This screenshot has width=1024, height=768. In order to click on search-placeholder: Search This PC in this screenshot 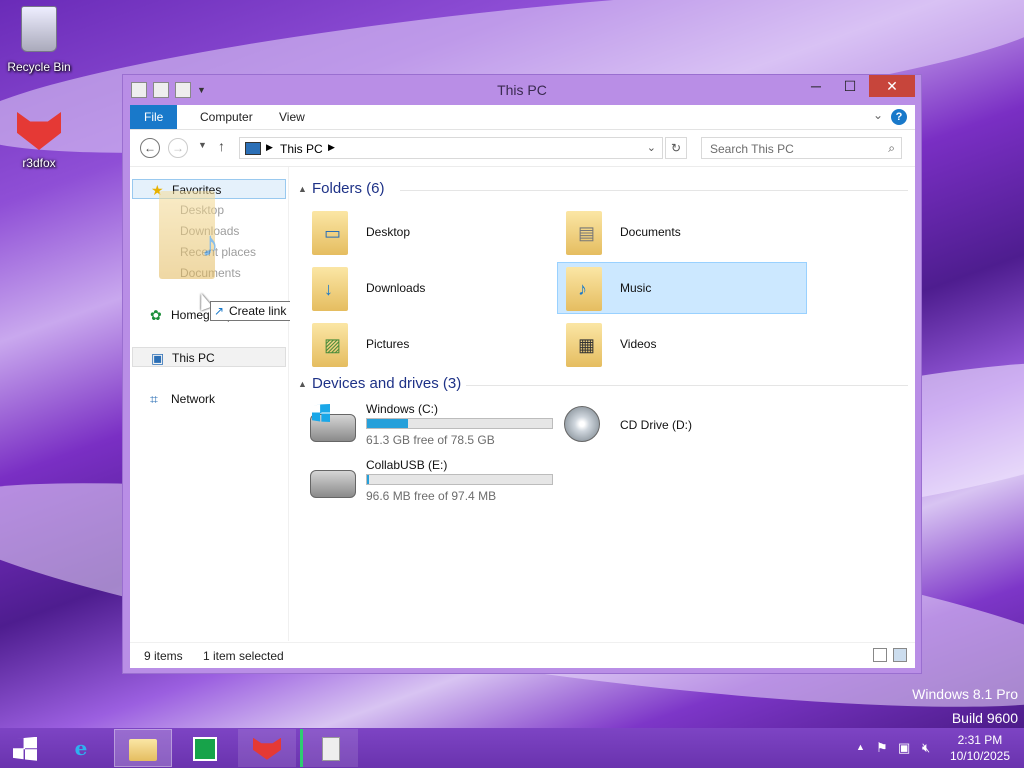, I will do `click(752, 149)`.